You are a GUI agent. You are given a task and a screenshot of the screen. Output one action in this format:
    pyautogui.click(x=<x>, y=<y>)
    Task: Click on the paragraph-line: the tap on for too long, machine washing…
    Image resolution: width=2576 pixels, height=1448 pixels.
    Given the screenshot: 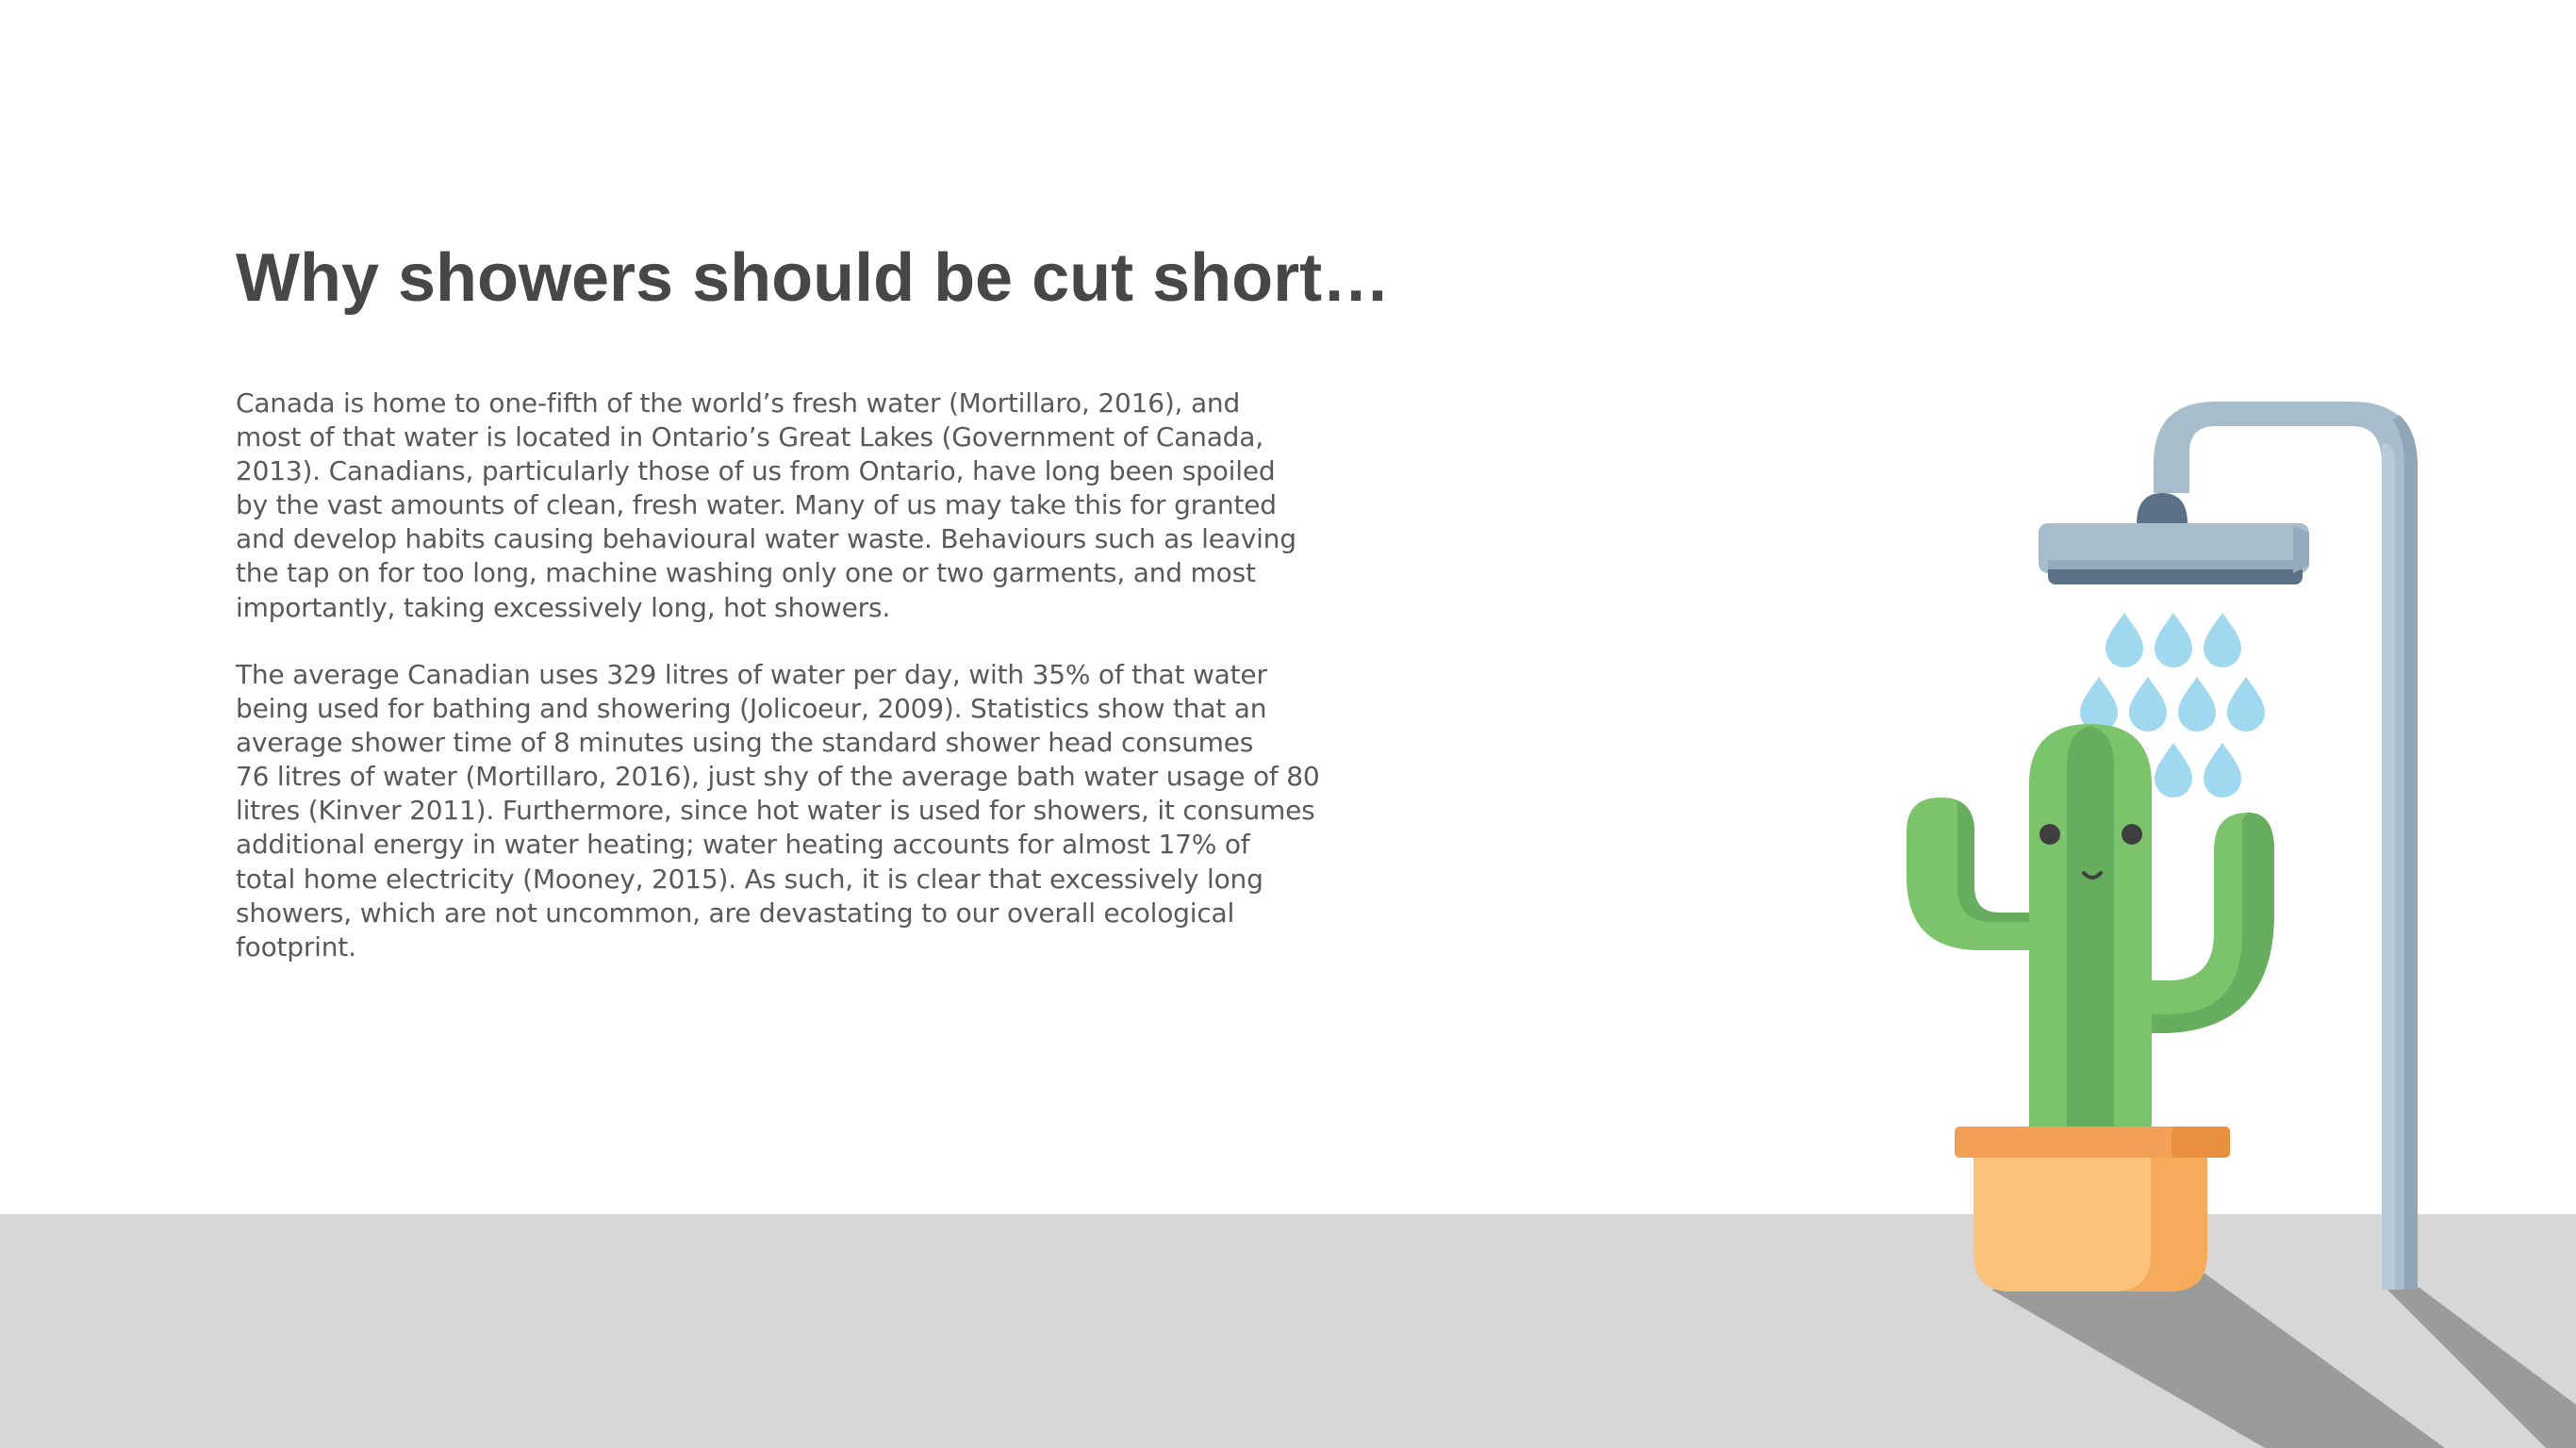 What is the action you would take?
    pyautogui.click(x=746, y=573)
    